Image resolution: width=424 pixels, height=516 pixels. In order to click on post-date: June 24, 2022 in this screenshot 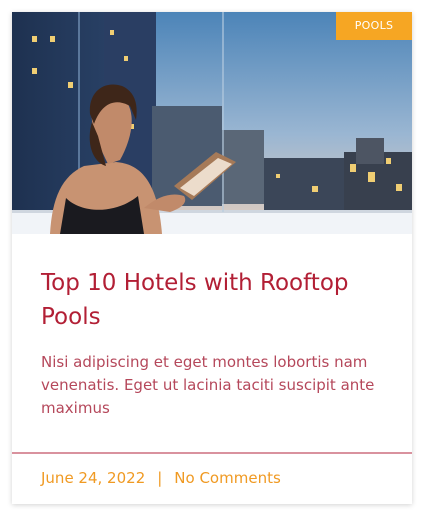, I will do `click(93, 478)`.